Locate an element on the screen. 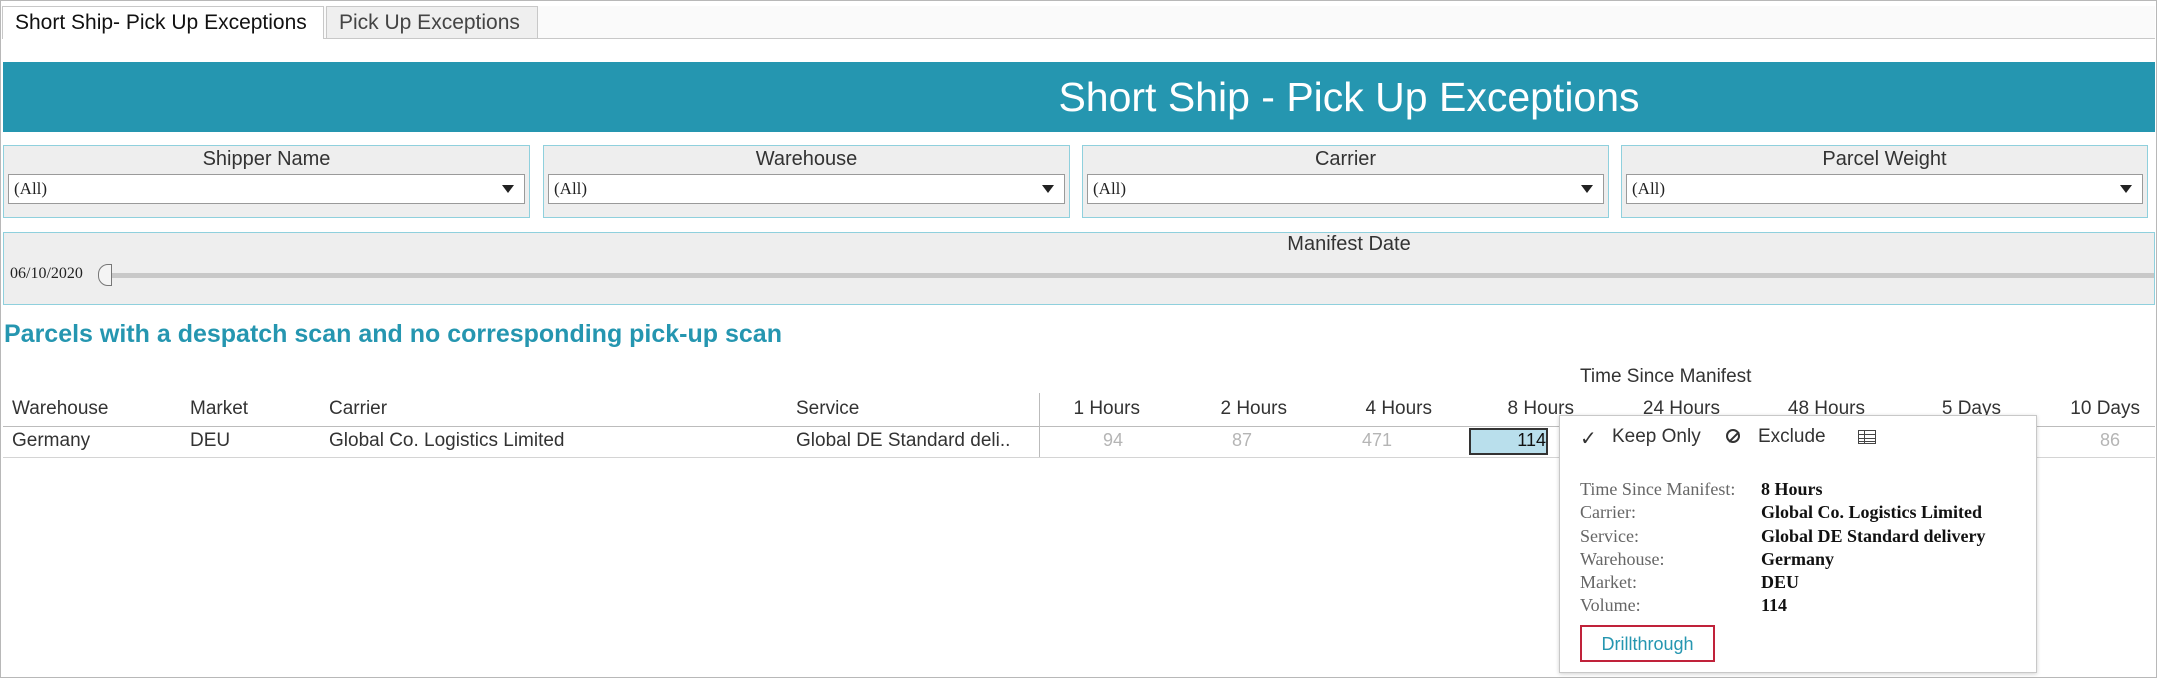  tooltip-field: Warehouse: Germany is located at coordinates (1707, 559).